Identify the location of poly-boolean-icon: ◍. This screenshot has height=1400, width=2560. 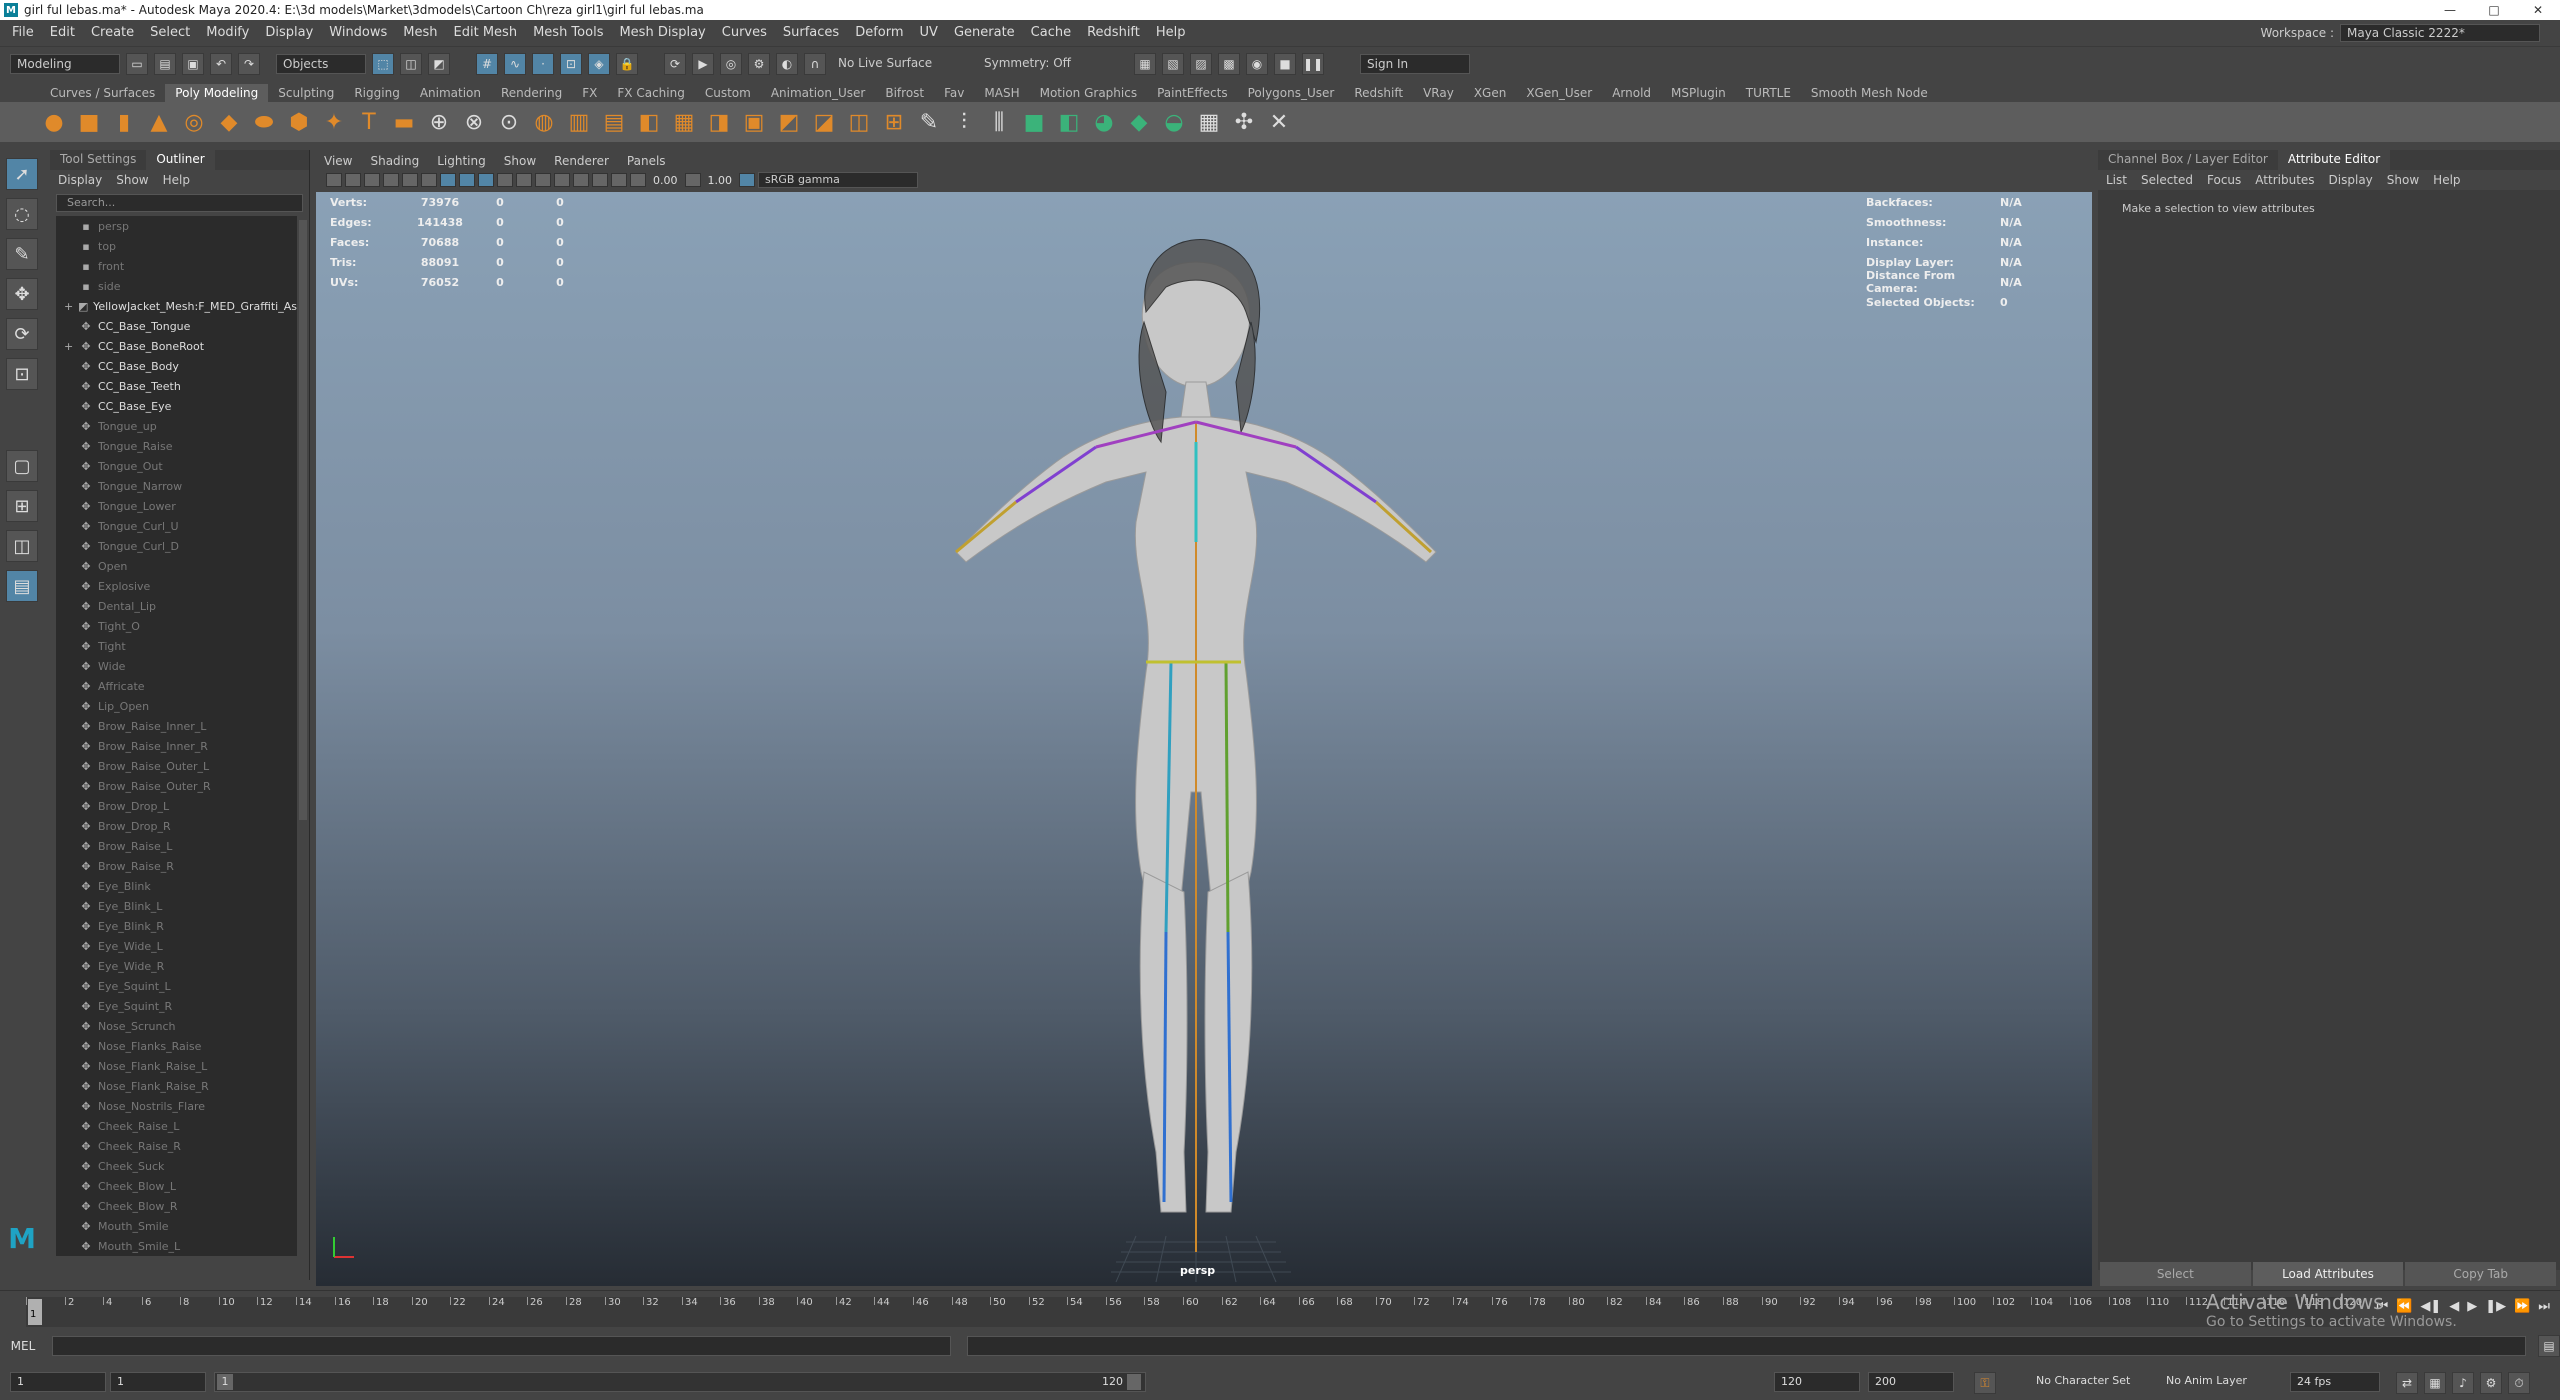
(544, 122).